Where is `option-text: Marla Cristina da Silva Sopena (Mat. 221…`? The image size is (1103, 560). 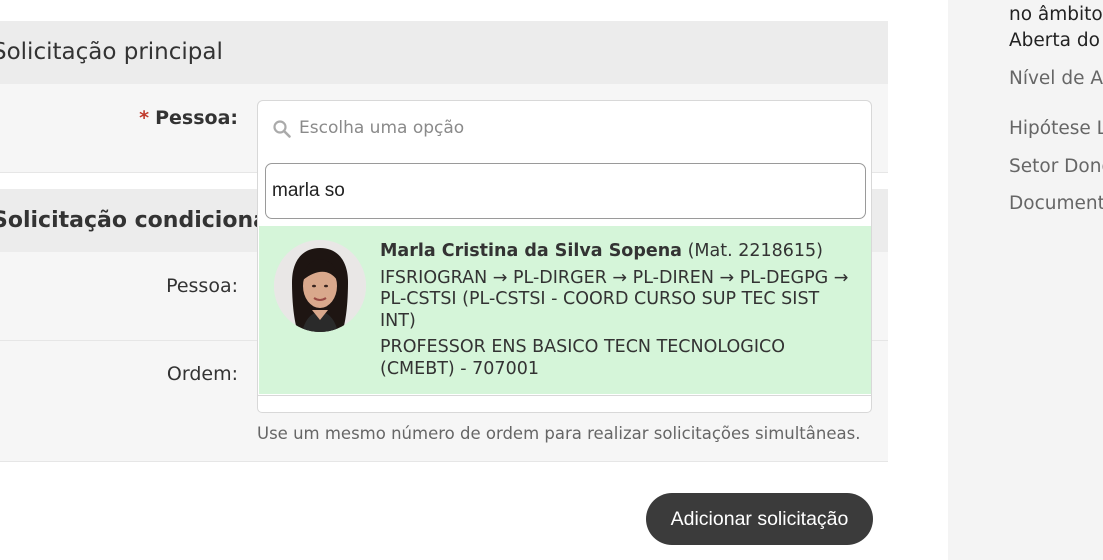 option-text: Marla Cristina da Silva Sopena (Mat. 221… is located at coordinates (617, 310).